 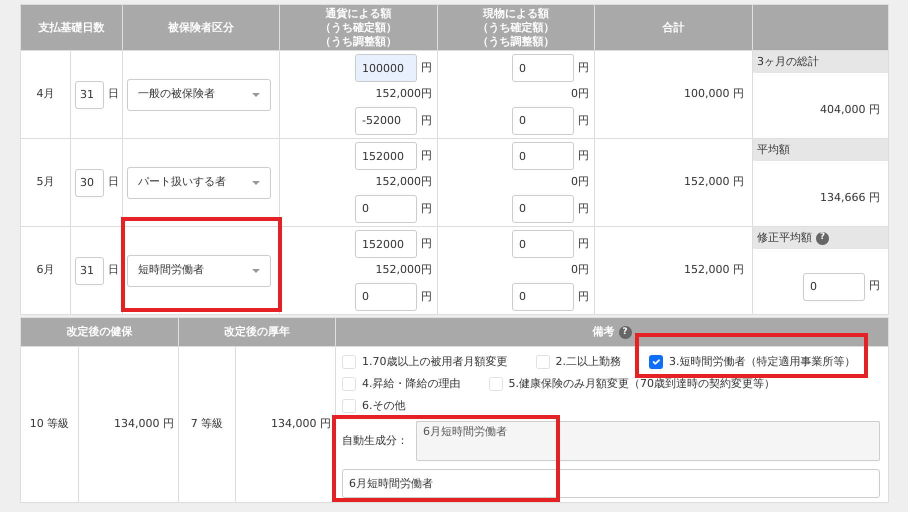 What do you see at coordinates (207, 423) in the screenshot?
I see `grade-label: 7 等級` at bounding box center [207, 423].